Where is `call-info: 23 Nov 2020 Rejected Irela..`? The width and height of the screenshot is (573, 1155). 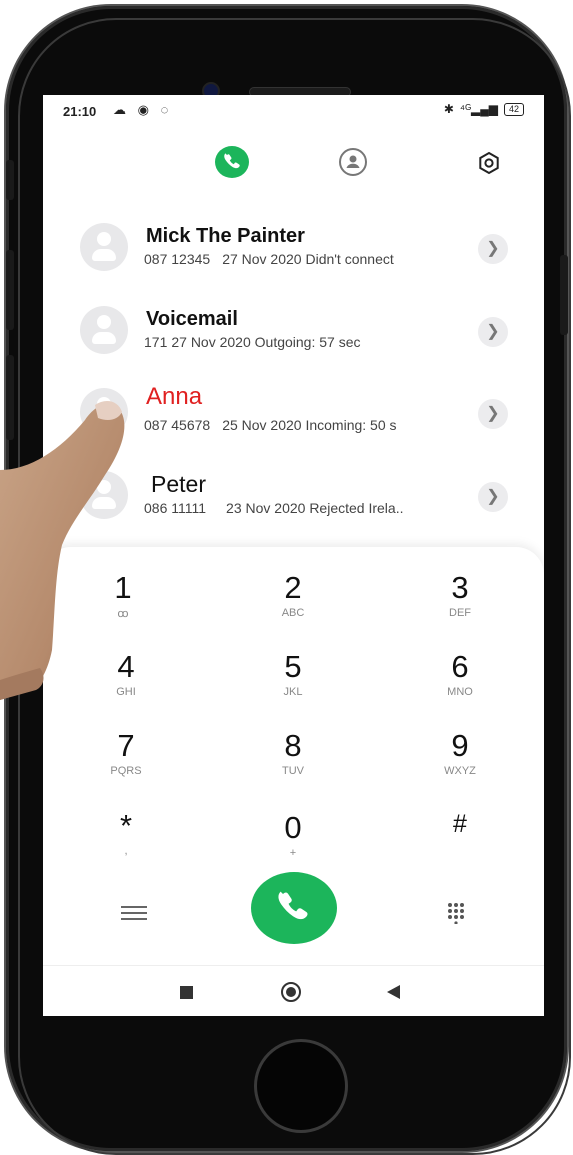 call-info: 23 Nov 2020 Rejected Irela.. is located at coordinates (315, 508).